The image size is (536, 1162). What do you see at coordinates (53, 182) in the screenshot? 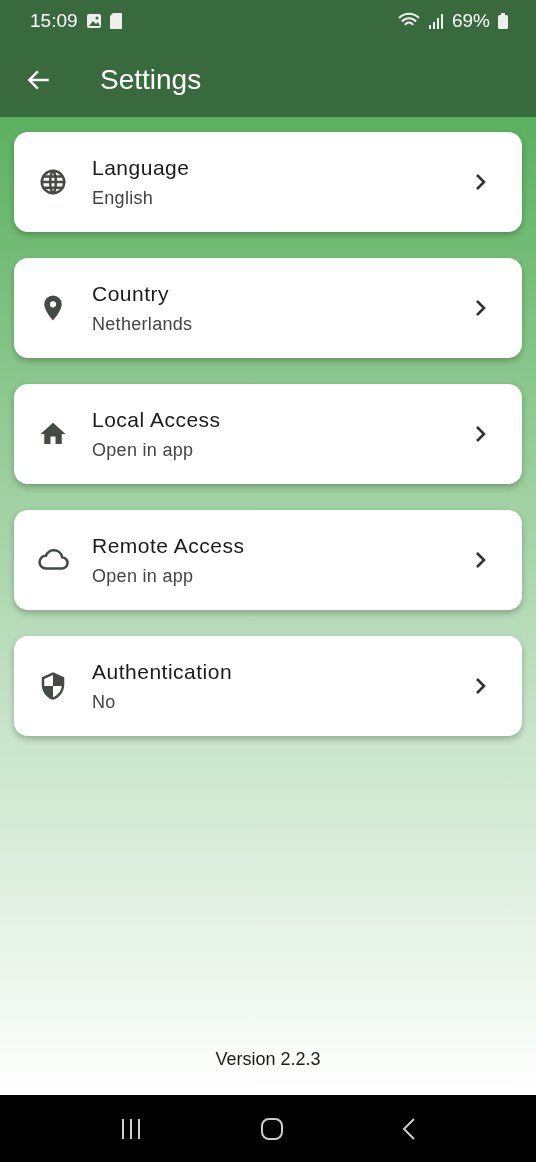
I see `globe-icon` at bounding box center [53, 182].